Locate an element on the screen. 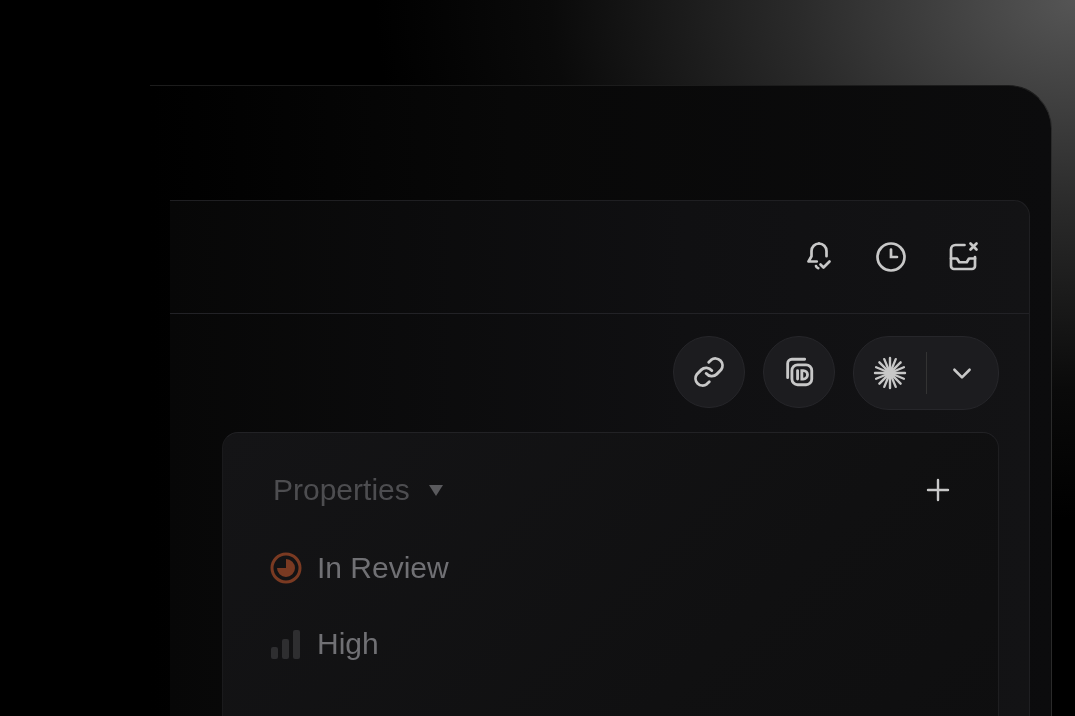 The width and height of the screenshot is (1075, 716). properties-toggle: Properties is located at coordinates (358, 490).